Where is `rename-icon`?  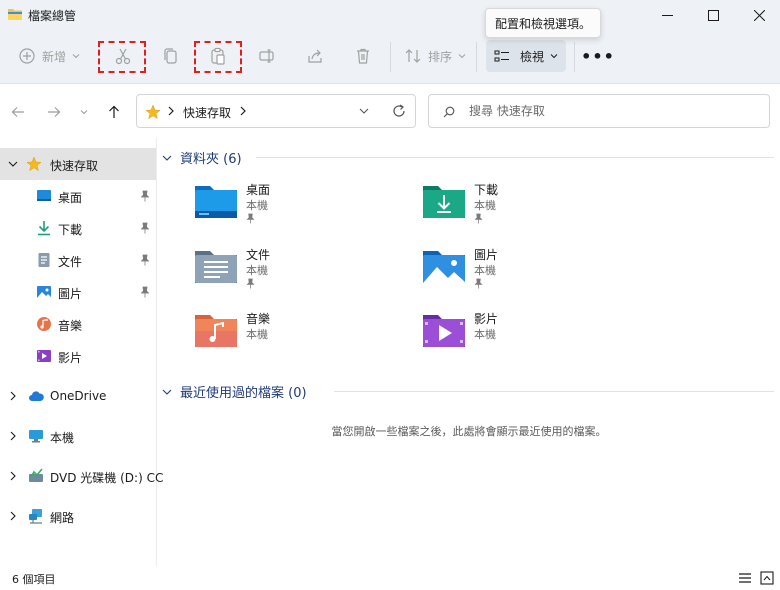 rename-icon is located at coordinates (266, 56).